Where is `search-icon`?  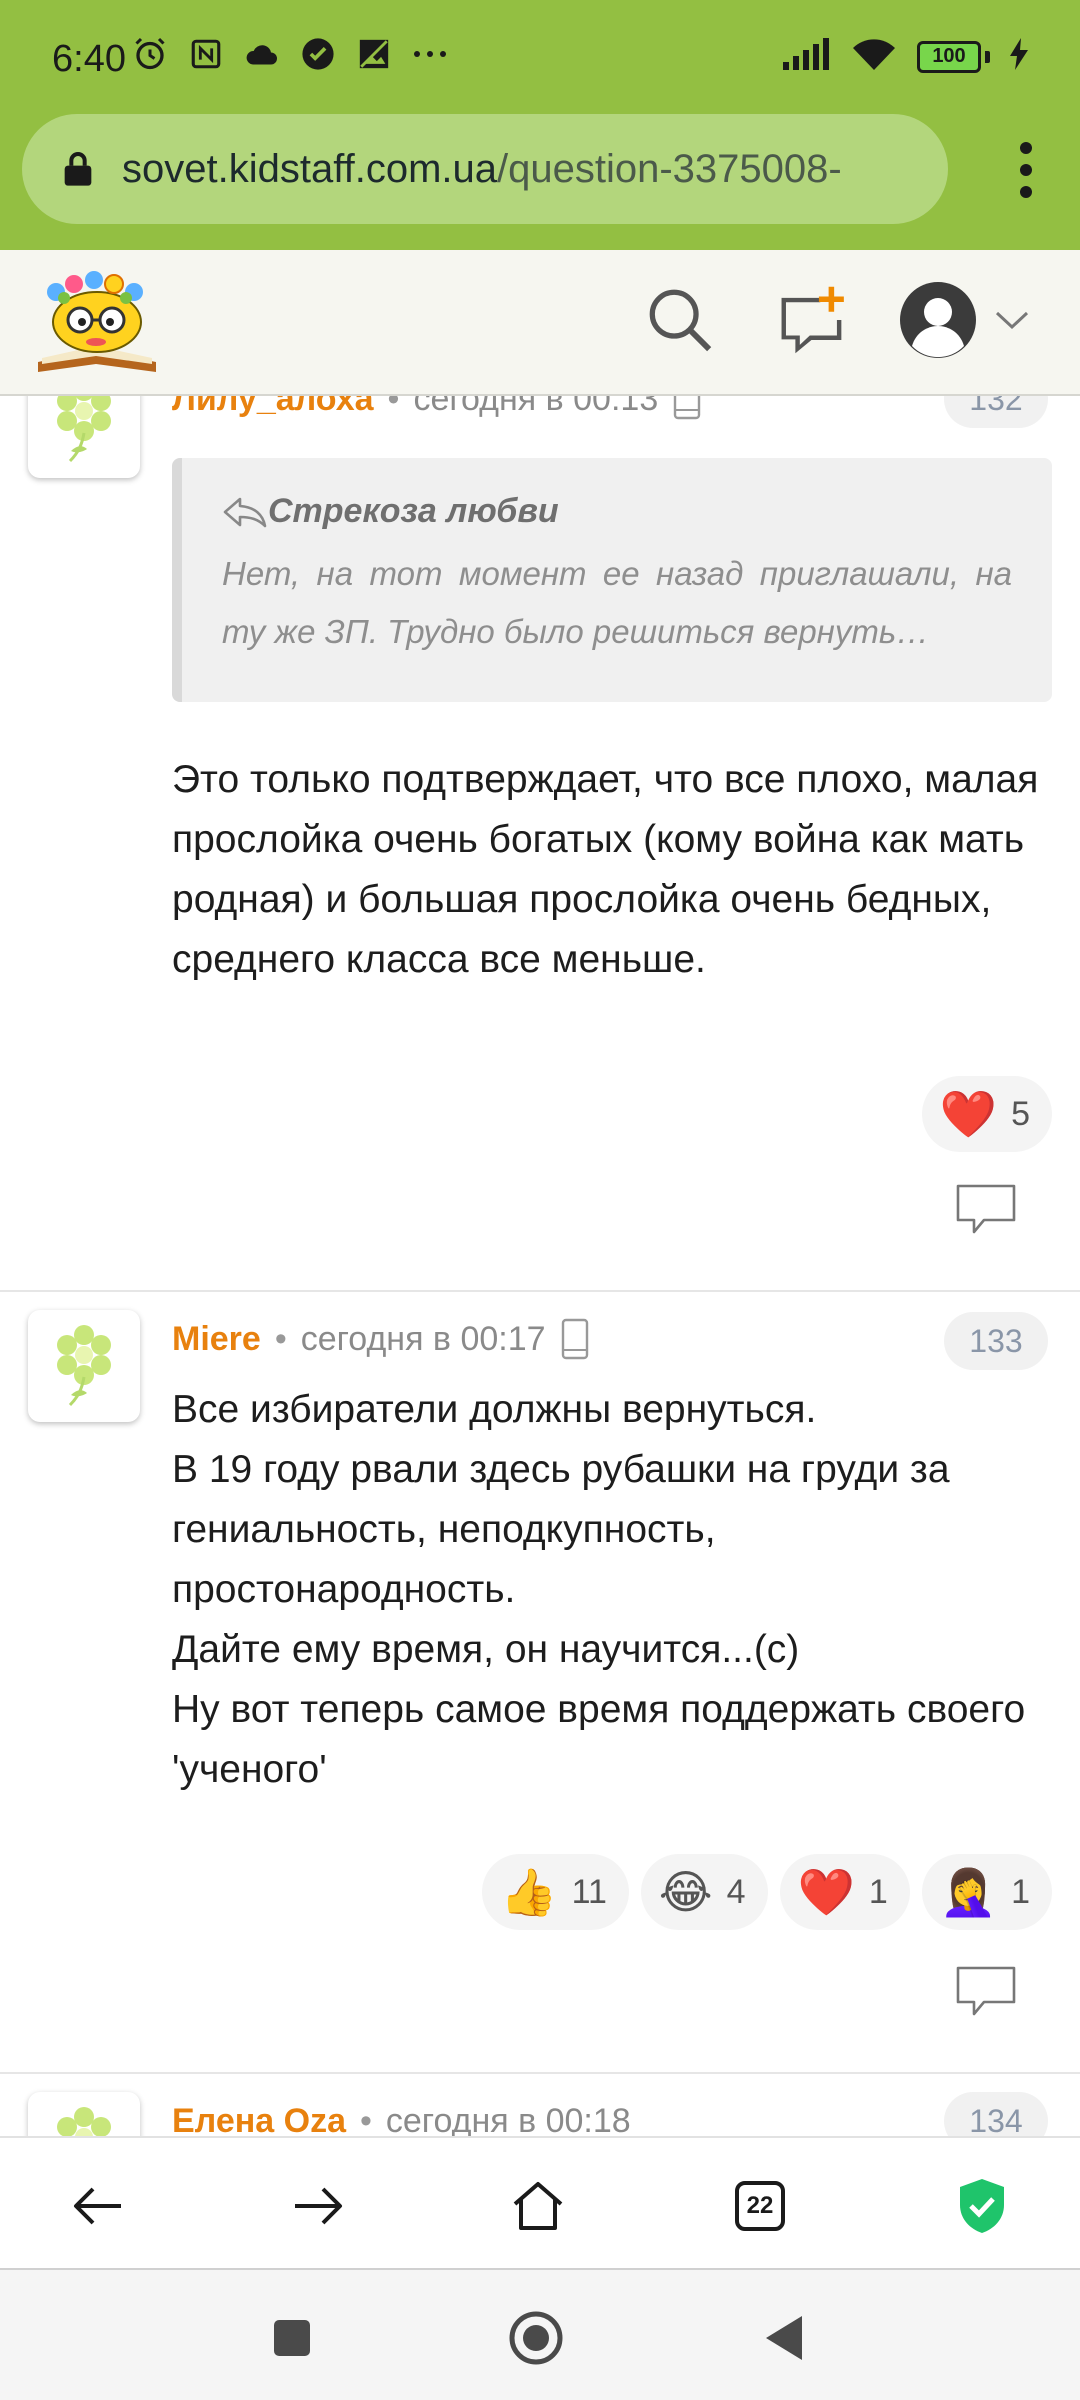
search-icon is located at coordinates (680, 320).